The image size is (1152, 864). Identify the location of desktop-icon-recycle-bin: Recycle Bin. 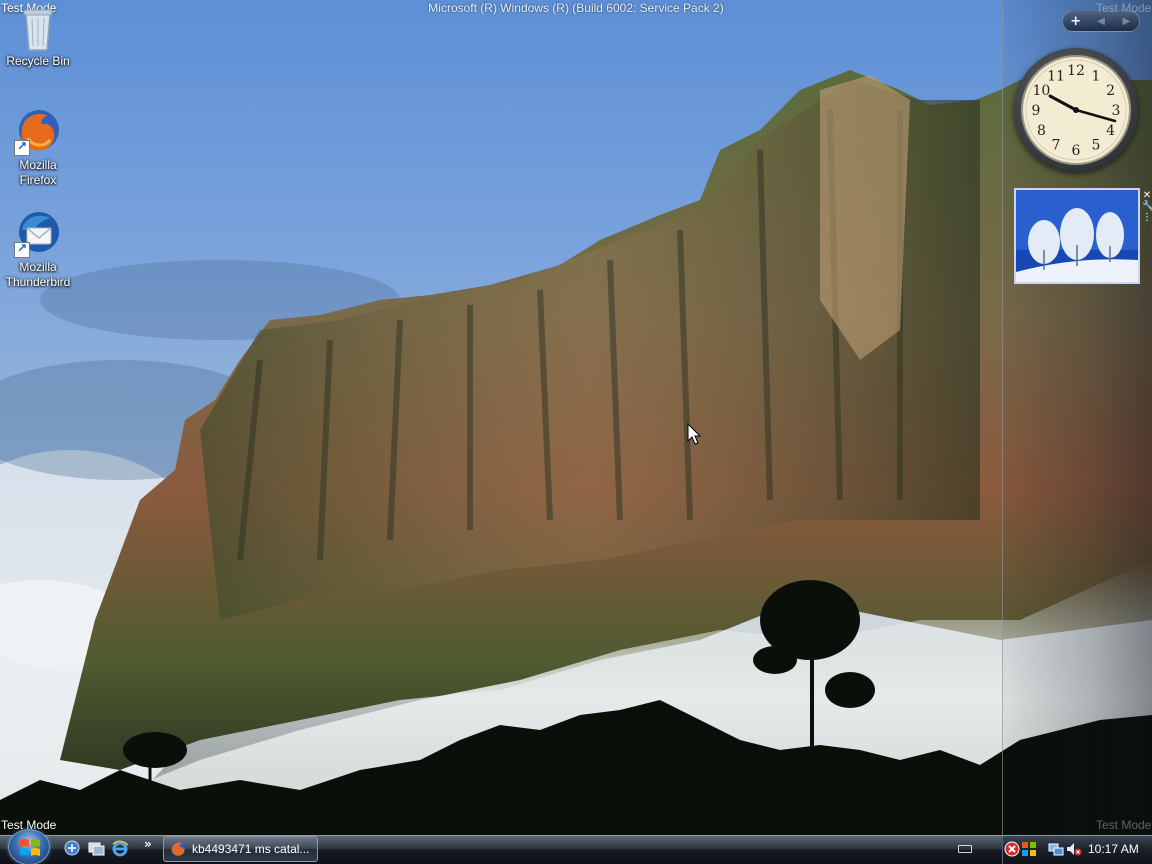
(38, 36).